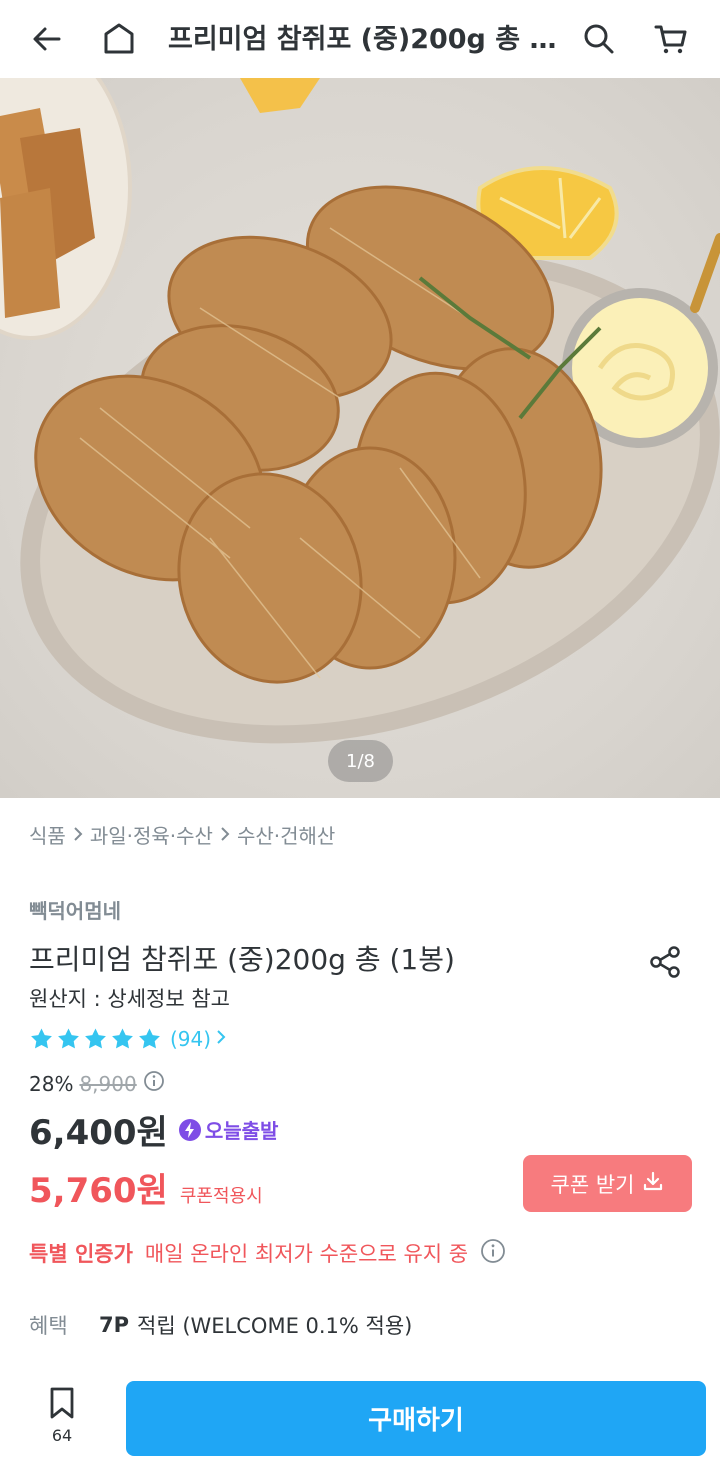  I want to click on bottom-action-bar: 64 구매하기, so click(360, 1419).